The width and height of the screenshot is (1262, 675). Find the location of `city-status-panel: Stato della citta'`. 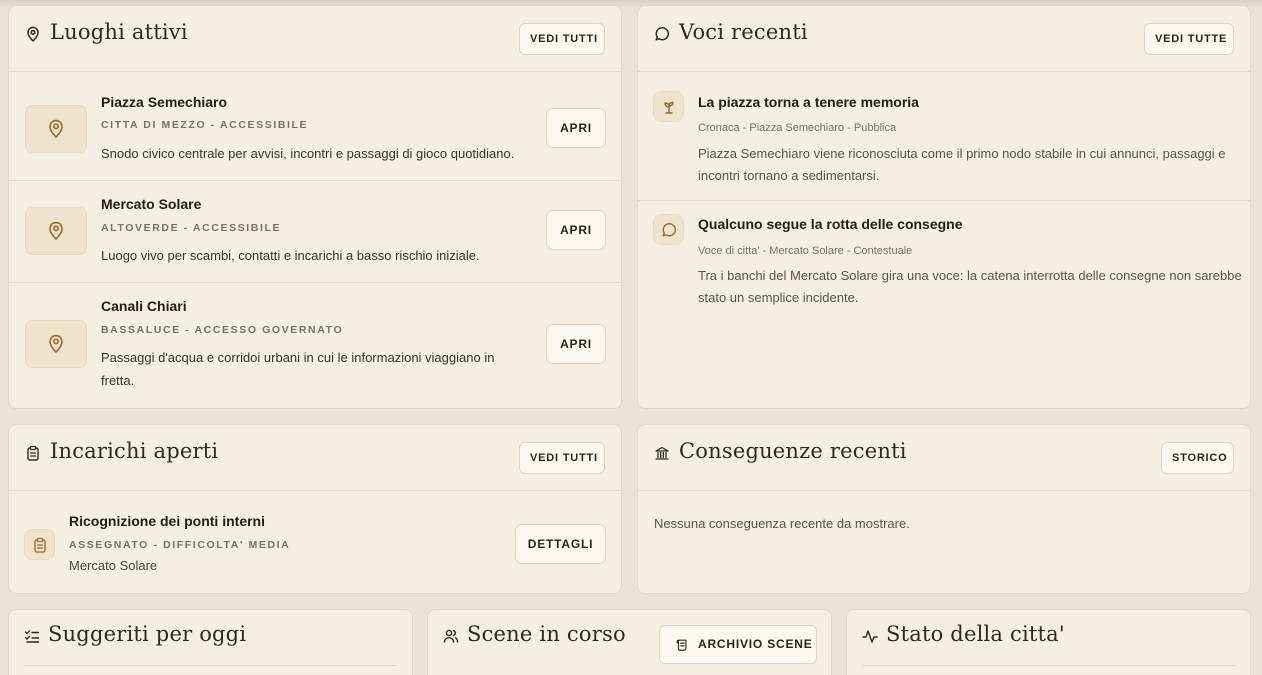

city-status-panel: Stato della citta' is located at coordinates (1048, 642).